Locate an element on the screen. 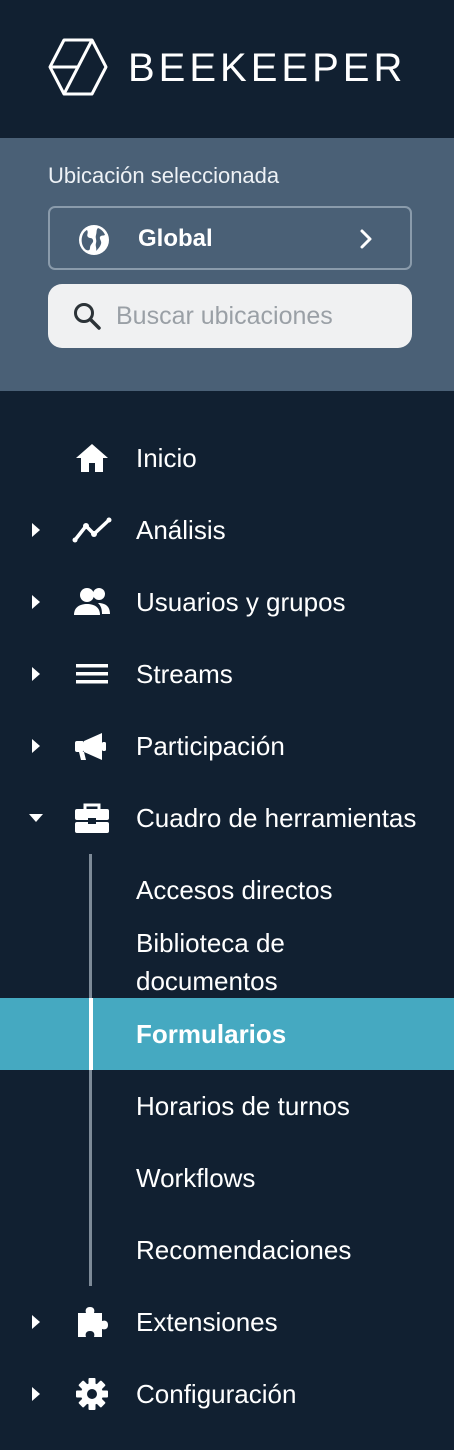 The width and height of the screenshot is (454, 1450). brand-header: BEEKEEPER is located at coordinates (227, 69).